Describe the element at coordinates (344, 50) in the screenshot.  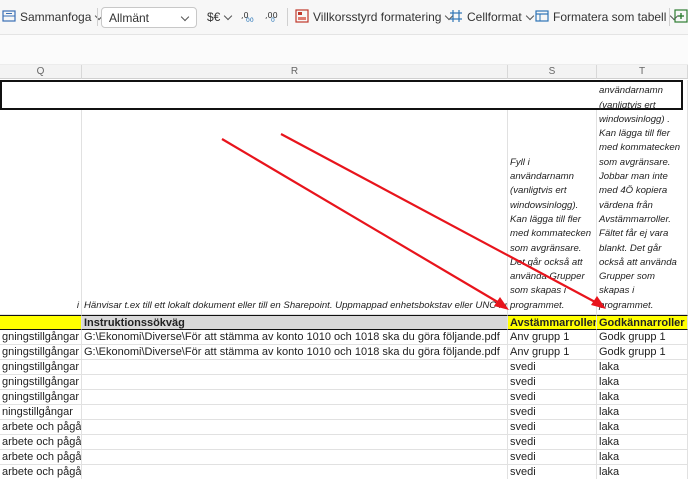
I see `formula-bar-area` at that location.